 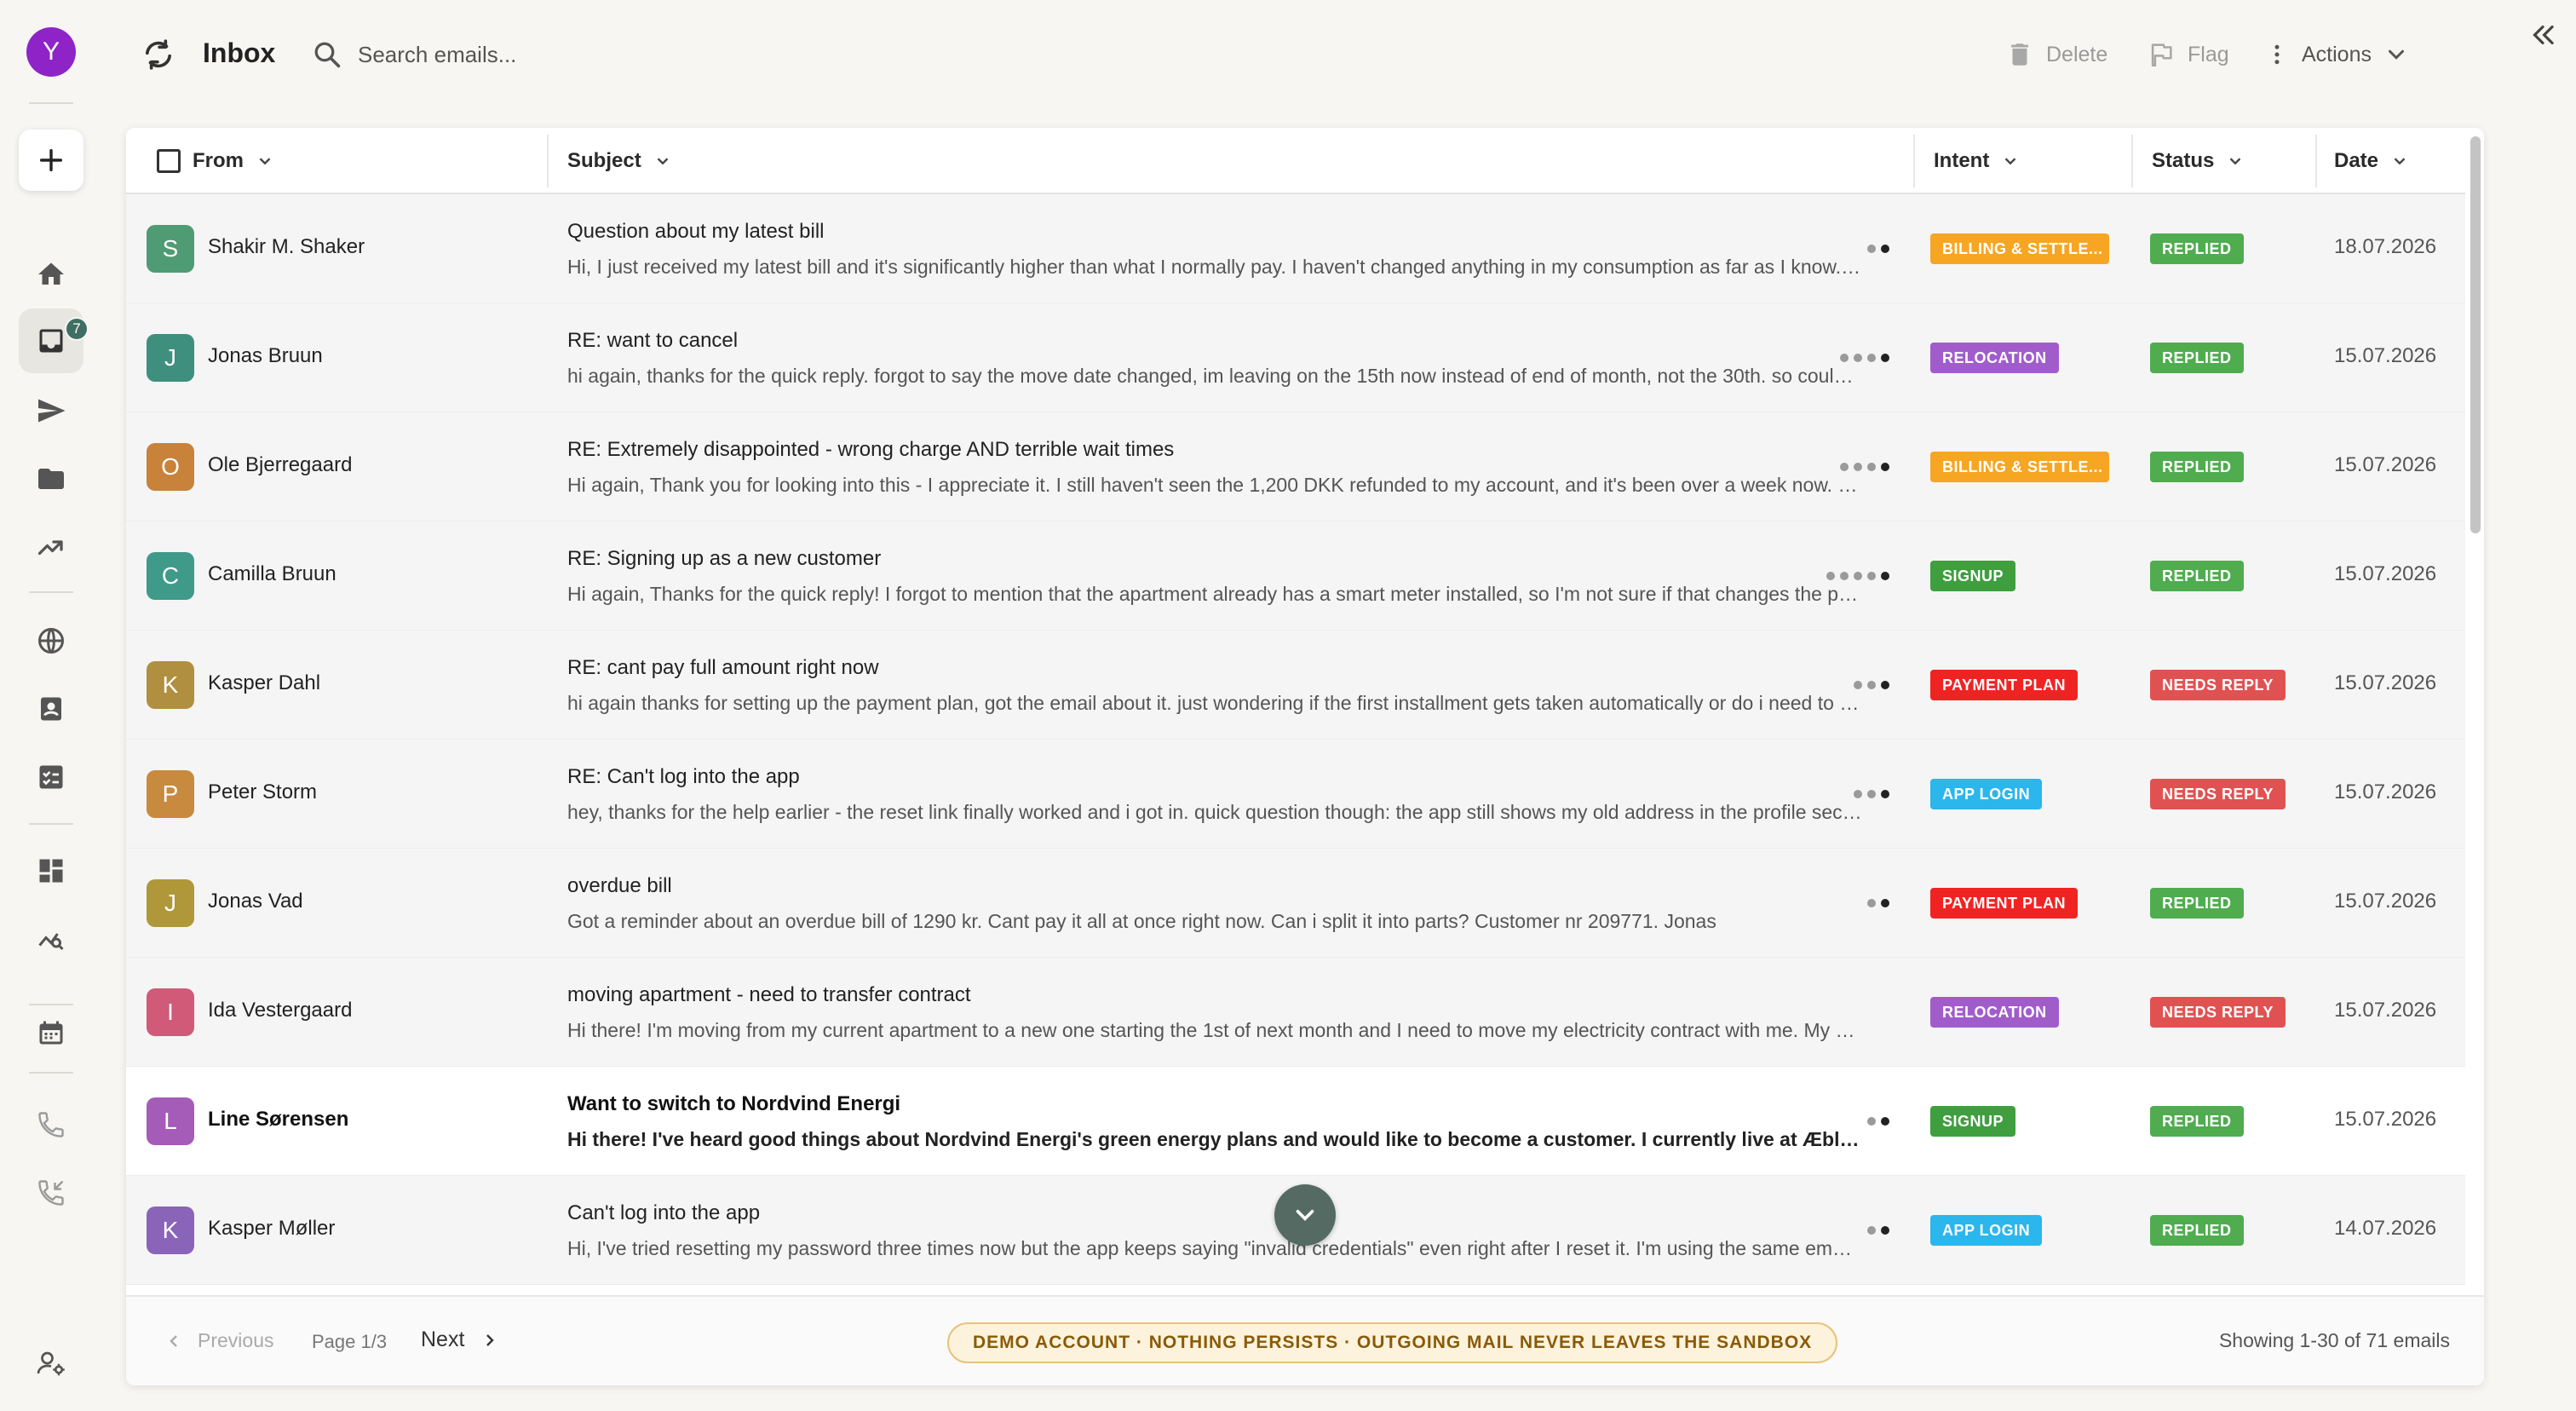 I want to click on intent-tag: RELOCATION, so click(x=1995, y=1012).